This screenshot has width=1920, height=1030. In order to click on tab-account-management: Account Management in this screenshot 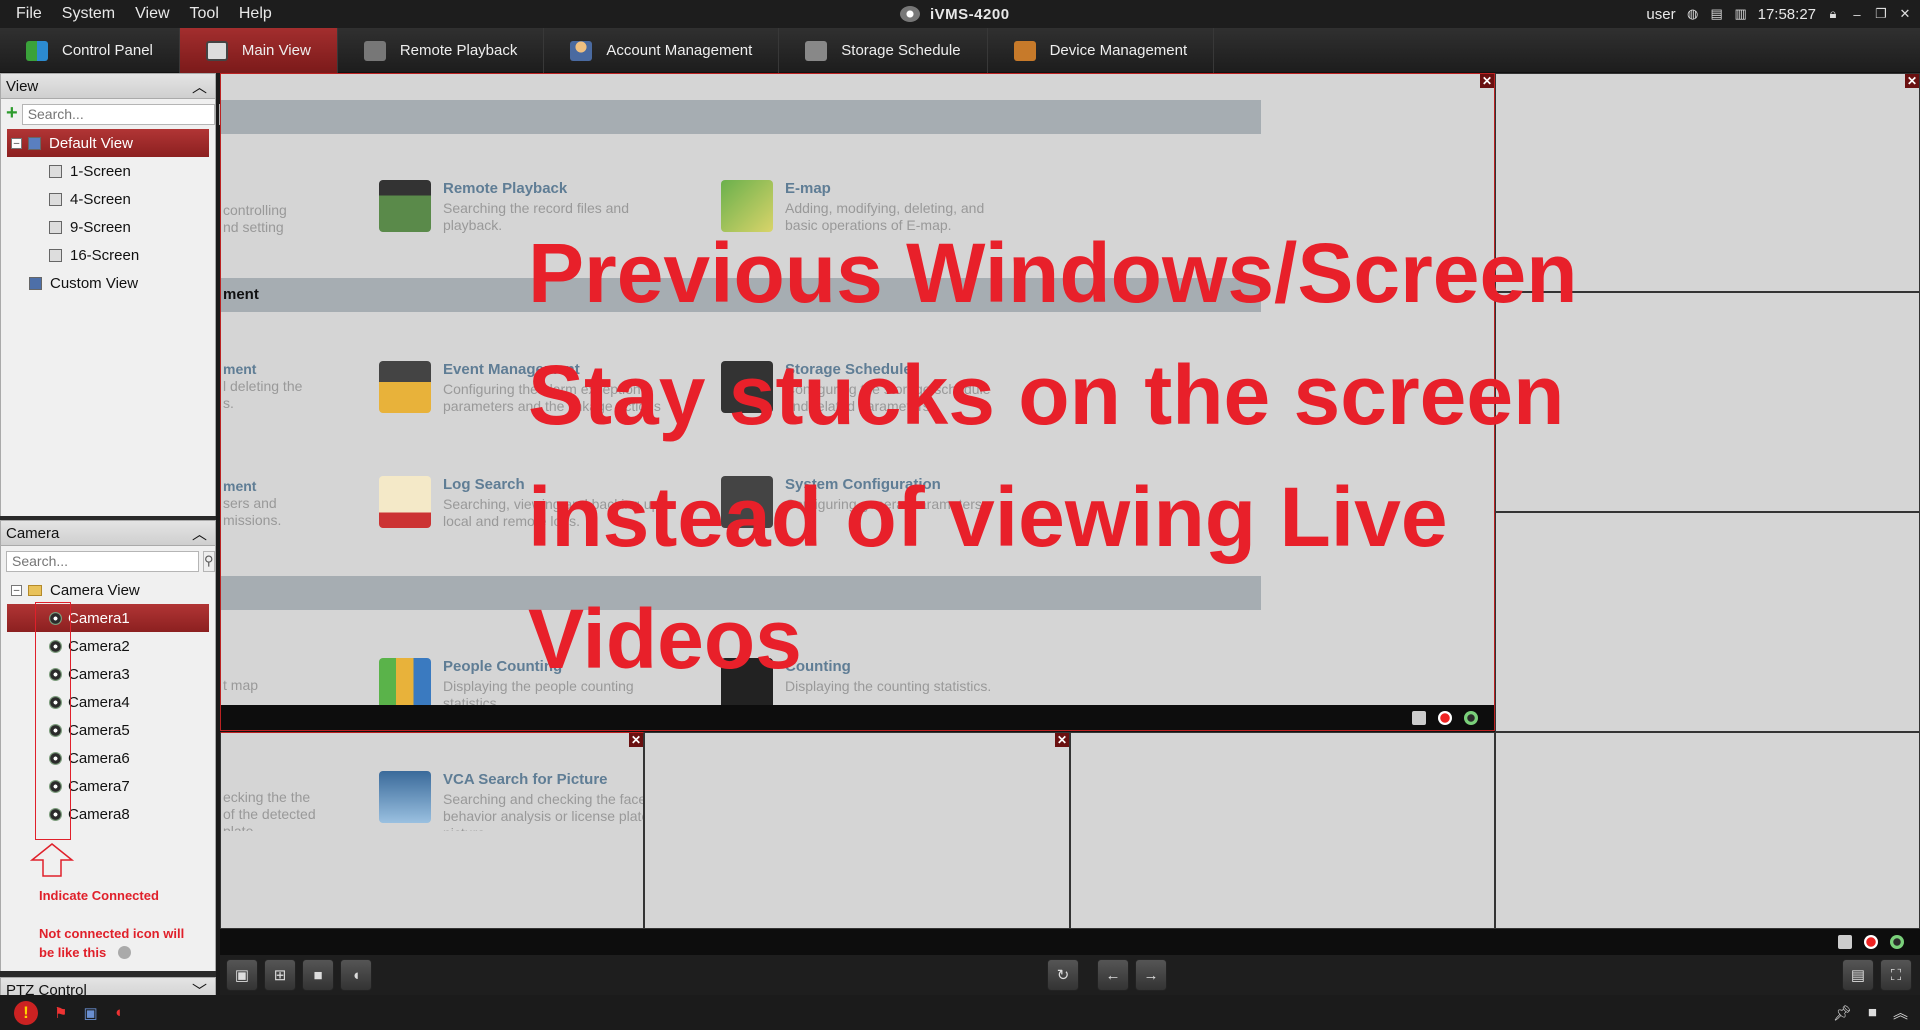, I will do `click(662, 50)`.